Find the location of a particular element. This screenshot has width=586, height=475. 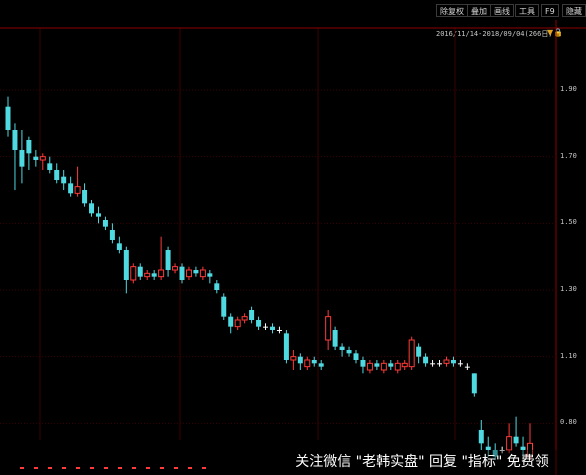

y-tick-label: 1.70 is located at coordinates (568, 155).